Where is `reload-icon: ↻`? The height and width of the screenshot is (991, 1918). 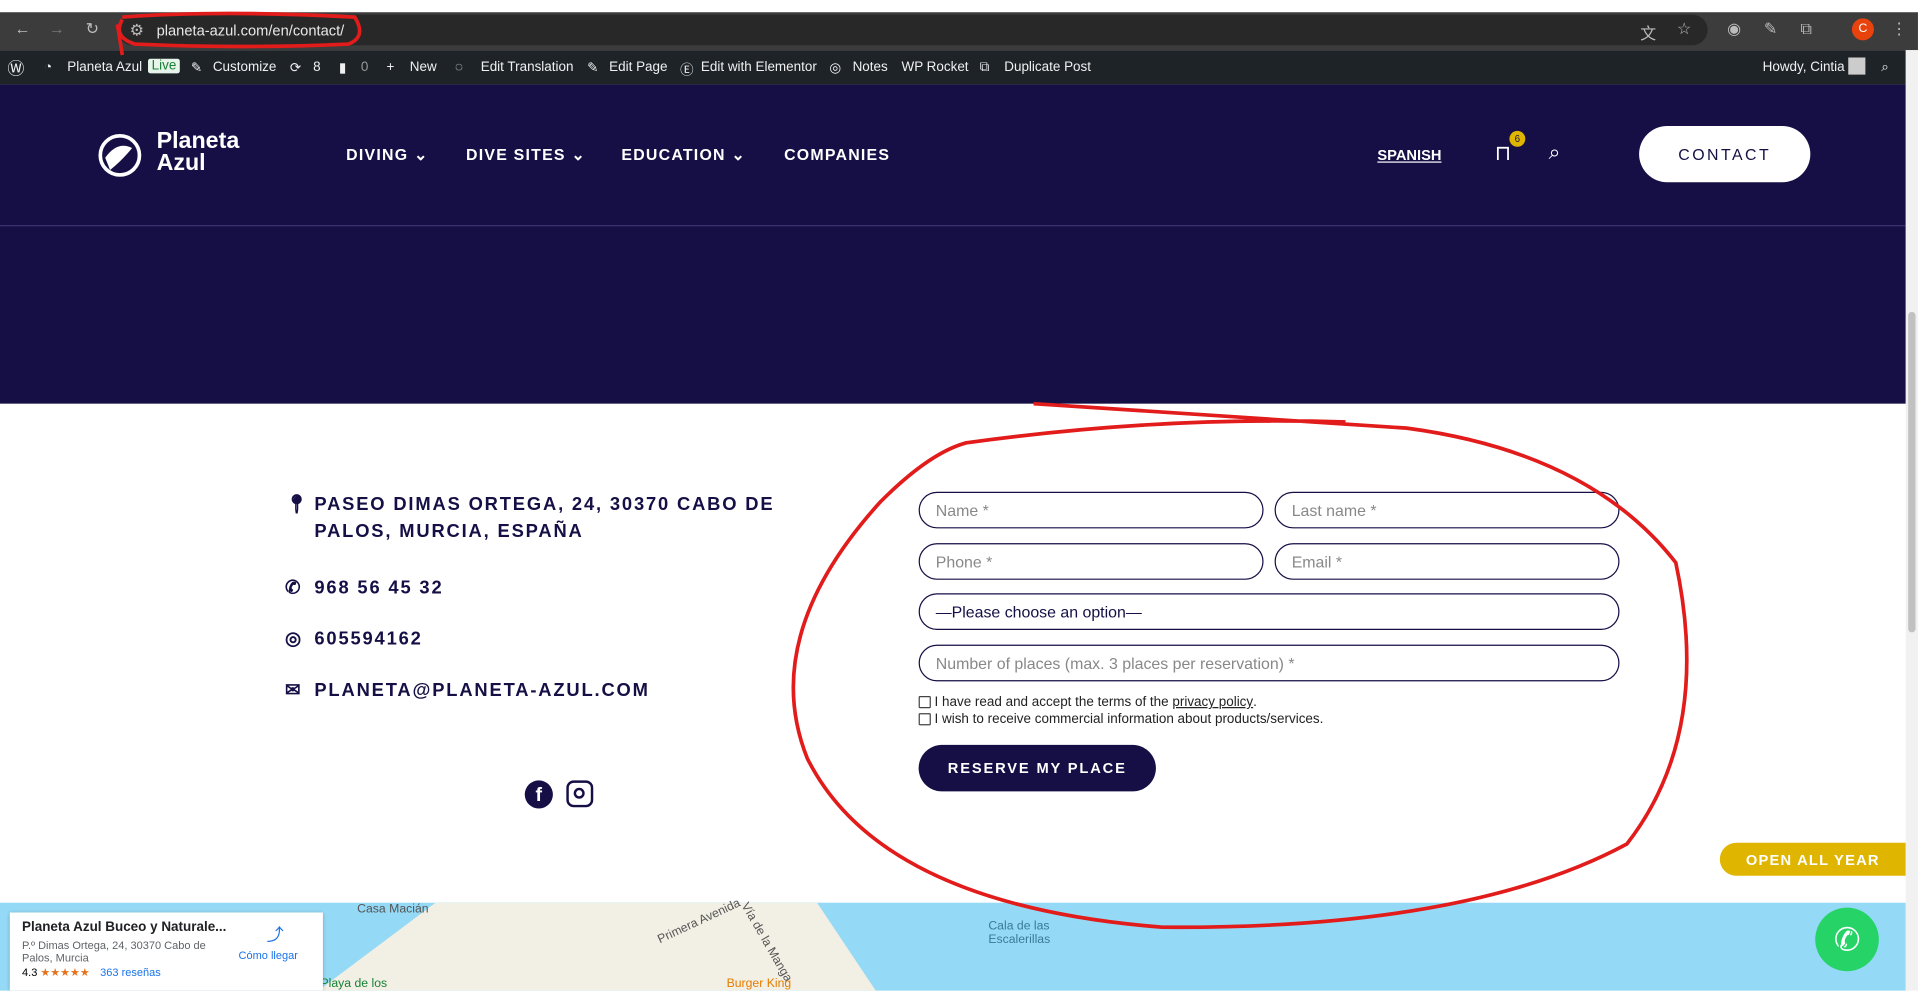 reload-icon: ↻ is located at coordinates (92, 30).